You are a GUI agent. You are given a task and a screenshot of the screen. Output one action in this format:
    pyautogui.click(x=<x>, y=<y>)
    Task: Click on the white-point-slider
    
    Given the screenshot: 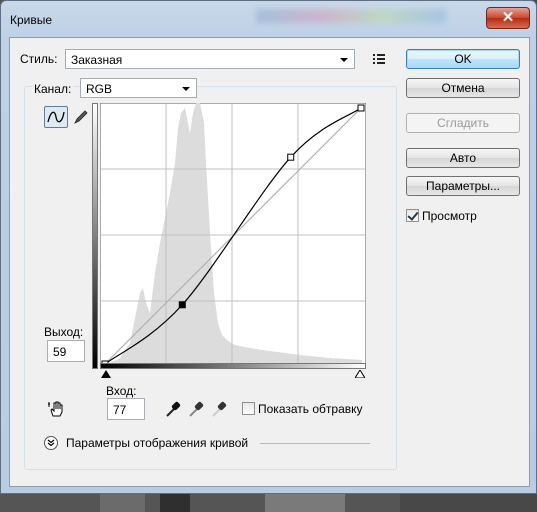 What is the action you would take?
    pyautogui.click(x=360, y=374)
    